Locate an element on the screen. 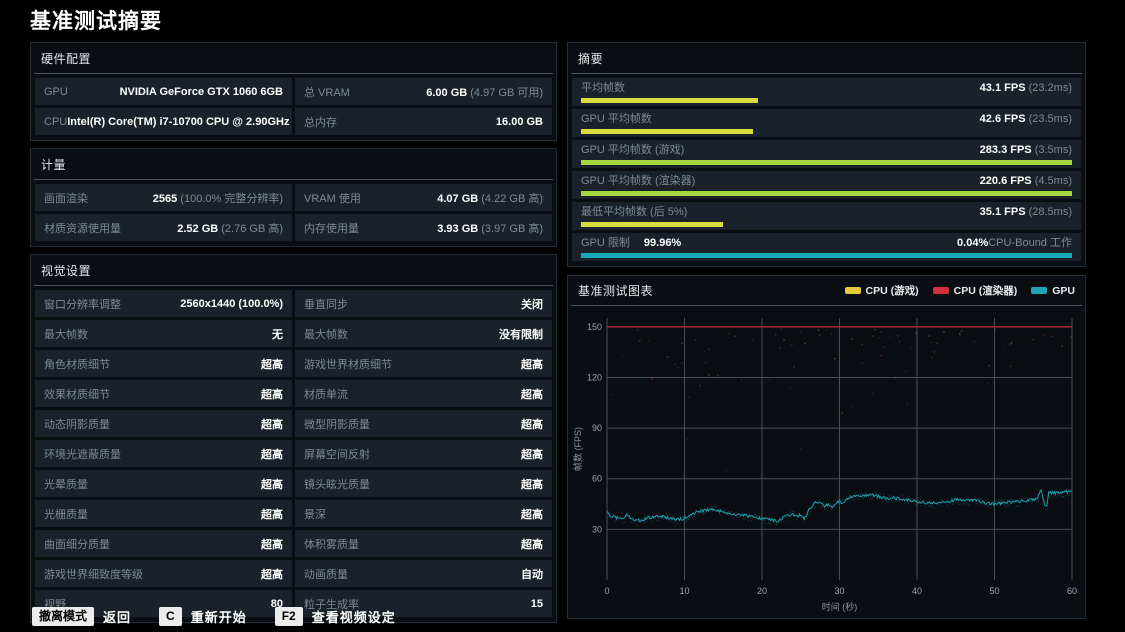 The width and height of the screenshot is (1125, 632). visual-setting-row-value: 2560x1440 (100.0%) is located at coordinates (231, 303).